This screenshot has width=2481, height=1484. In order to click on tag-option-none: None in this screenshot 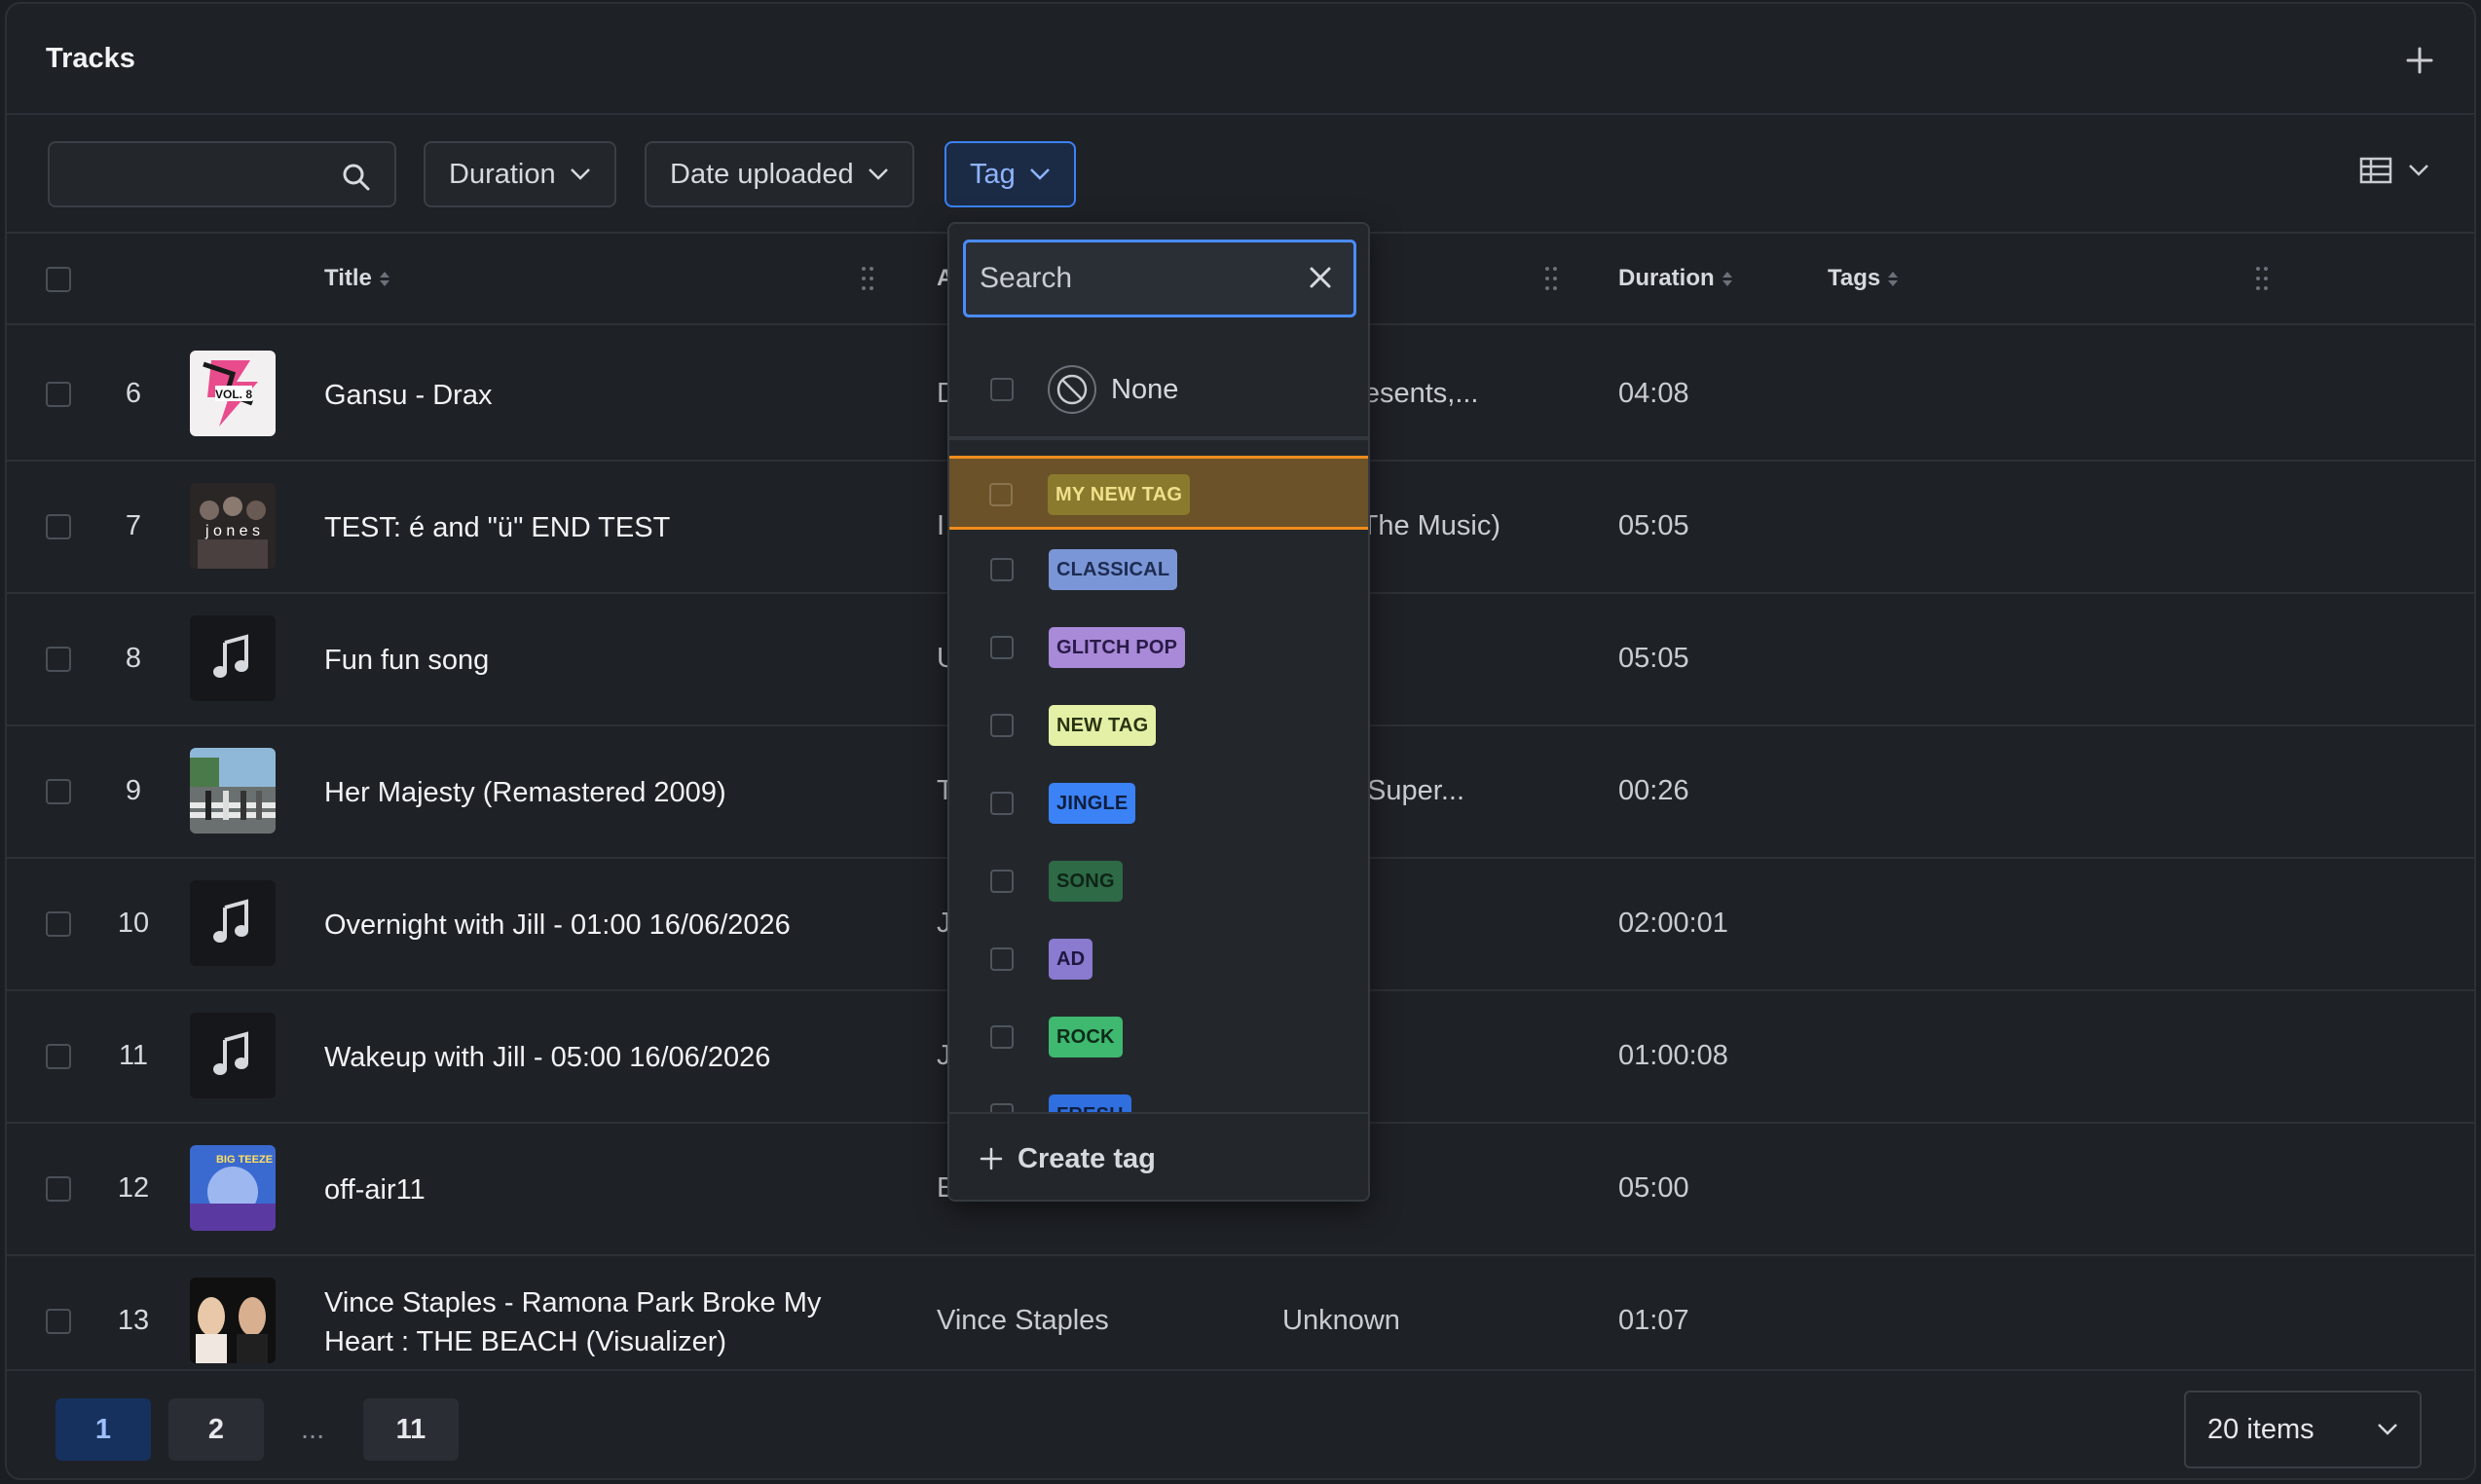, I will do `click(1158, 389)`.